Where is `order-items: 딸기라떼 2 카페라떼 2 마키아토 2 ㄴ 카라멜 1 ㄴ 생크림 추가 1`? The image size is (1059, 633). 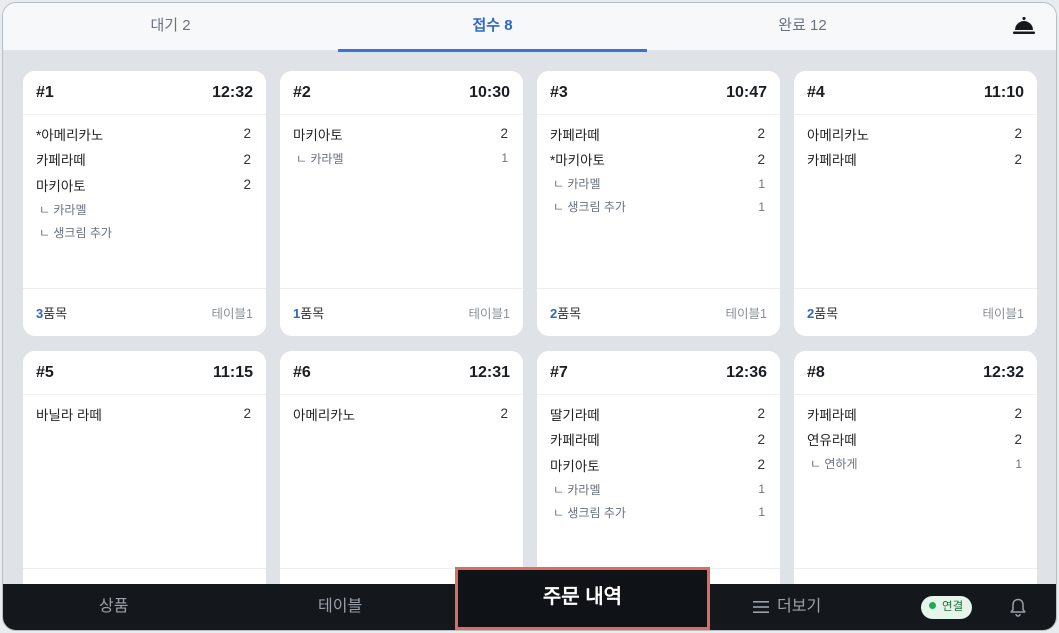 order-items: 딸기라떼 2 카페라떼 2 마키아토 2 ㄴ 카라멜 1 ㄴ 생크림 추가 1 is located at coordinates (658, 462).